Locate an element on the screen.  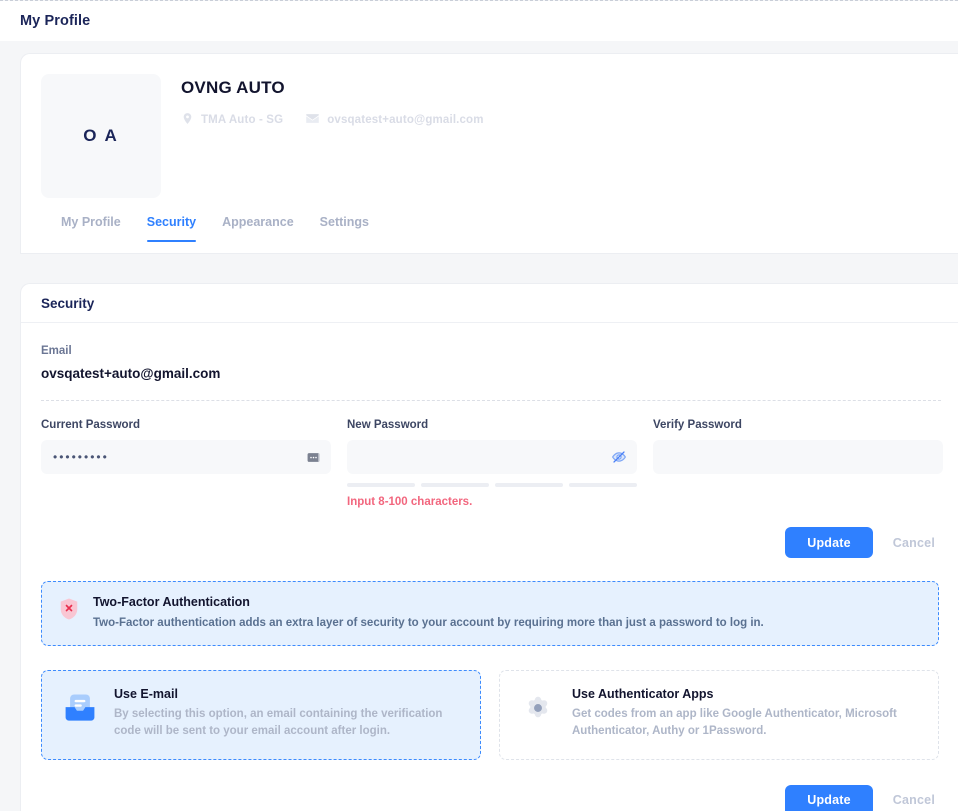
password-actions: Update Cancel is located at coordinates (491, 542).